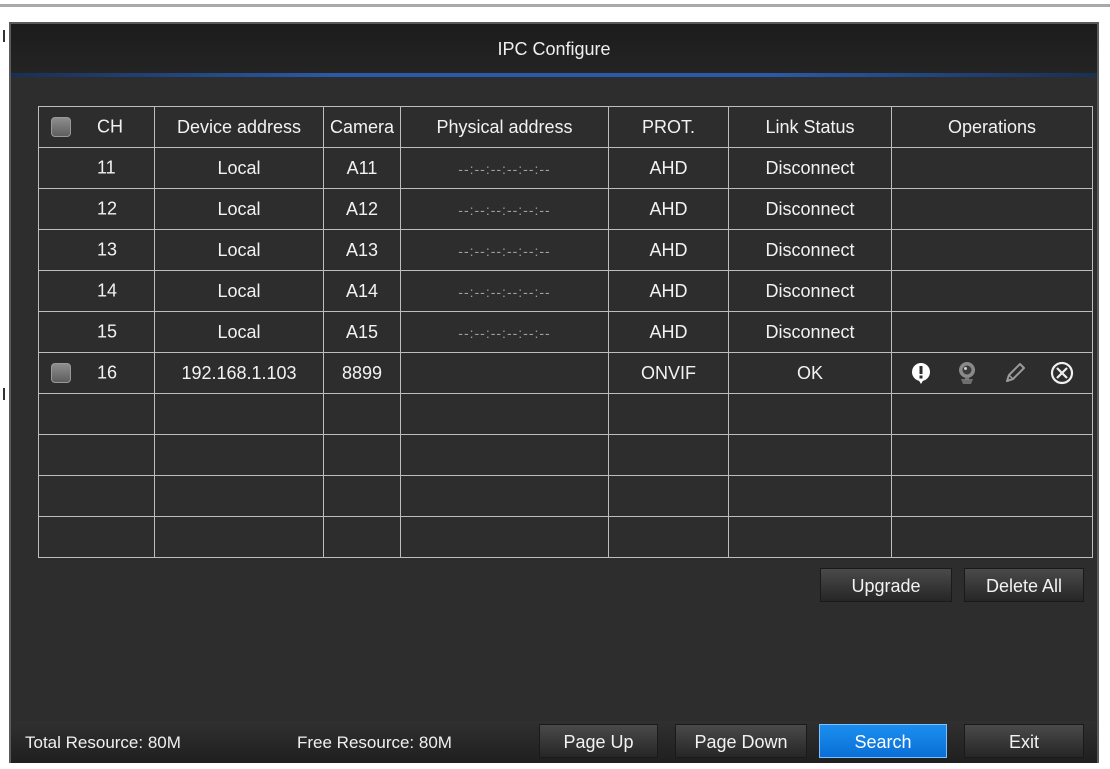 This screenshot has height=769, width=1110. Describe the element at coordinates (598, 741) in the screenshot. I see `page-up-button: Page Up` at that location.